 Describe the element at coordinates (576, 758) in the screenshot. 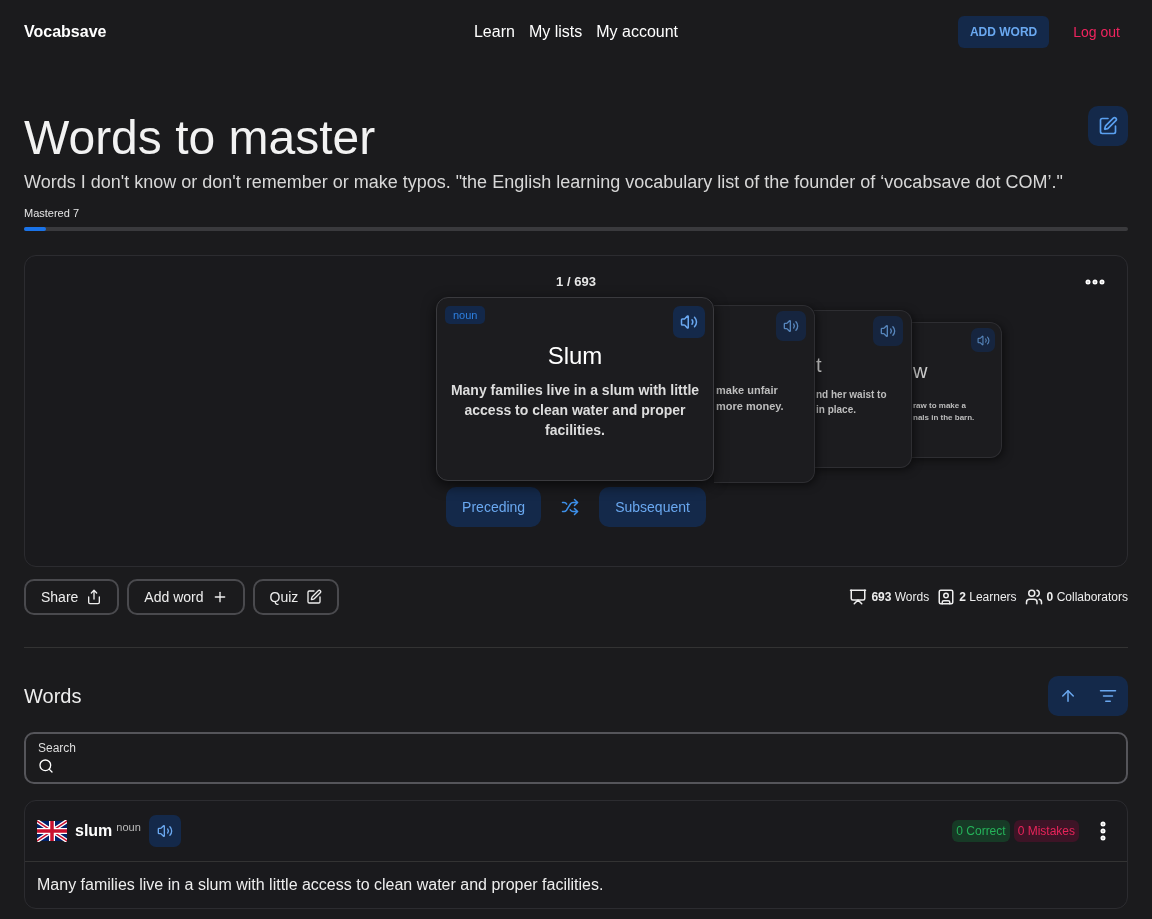

I see `search-field: Search` at that location.